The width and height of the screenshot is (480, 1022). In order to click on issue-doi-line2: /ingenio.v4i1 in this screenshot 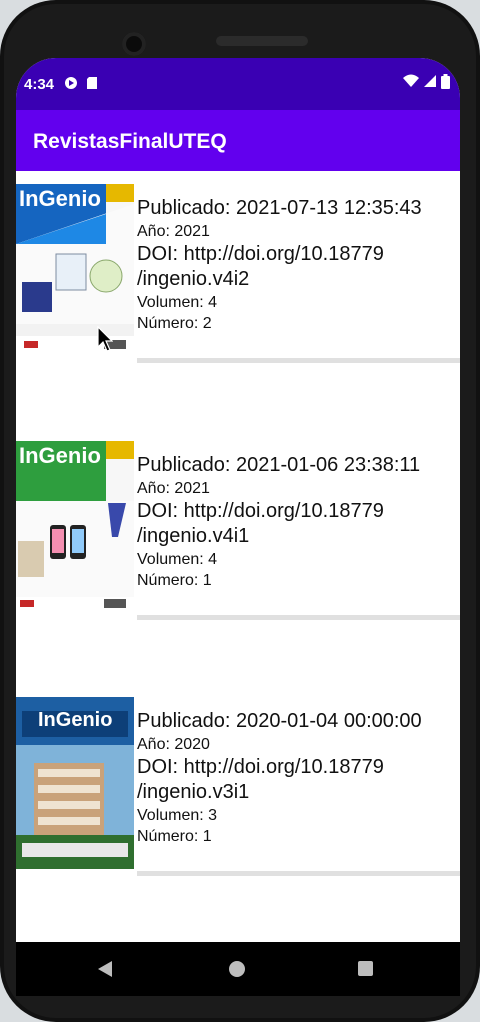, I will do `click(193, 536)`.